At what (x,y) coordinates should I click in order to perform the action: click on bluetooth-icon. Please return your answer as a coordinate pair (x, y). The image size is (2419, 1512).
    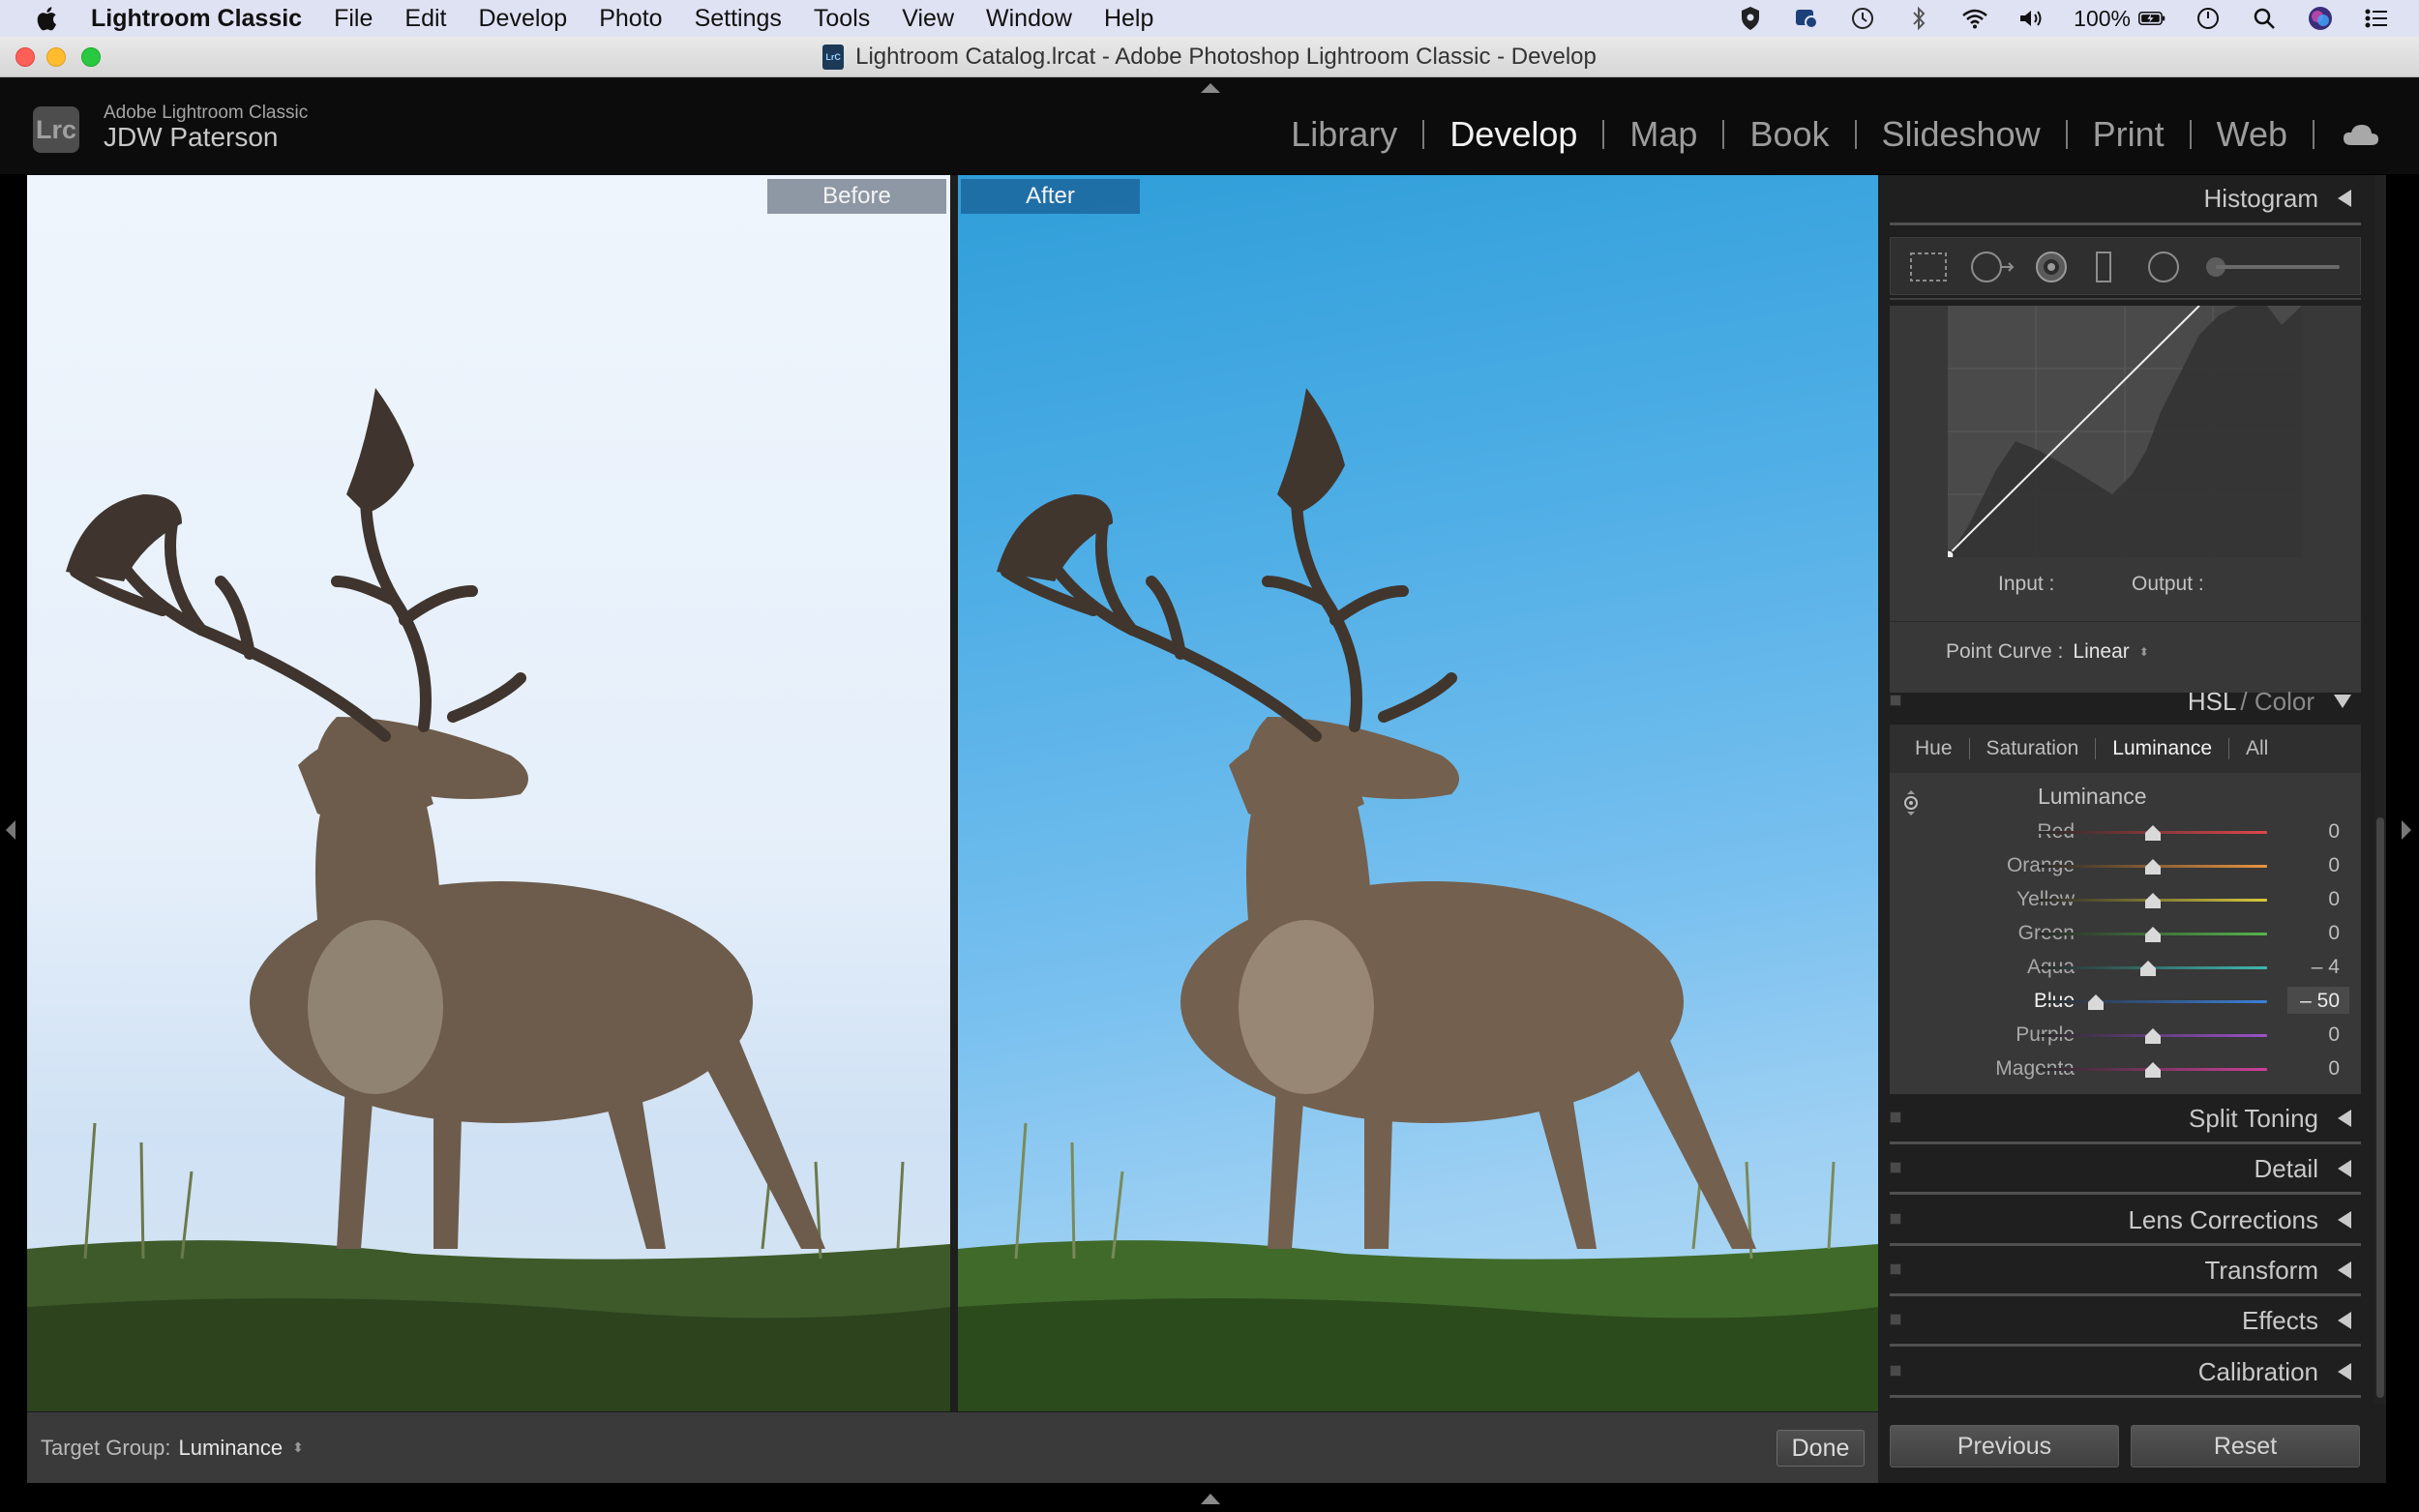
    Looking at the image, I should click on (1919, 18).